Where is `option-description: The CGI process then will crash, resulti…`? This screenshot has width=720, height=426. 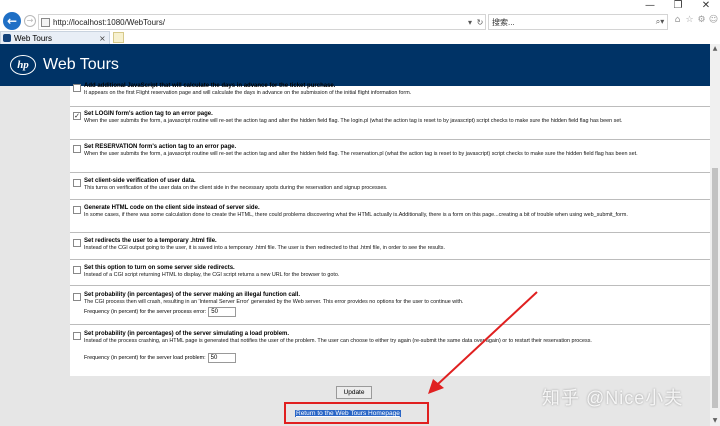 option-description: The CGI process then will crash, resulti… is located at coordinates (274, 302).